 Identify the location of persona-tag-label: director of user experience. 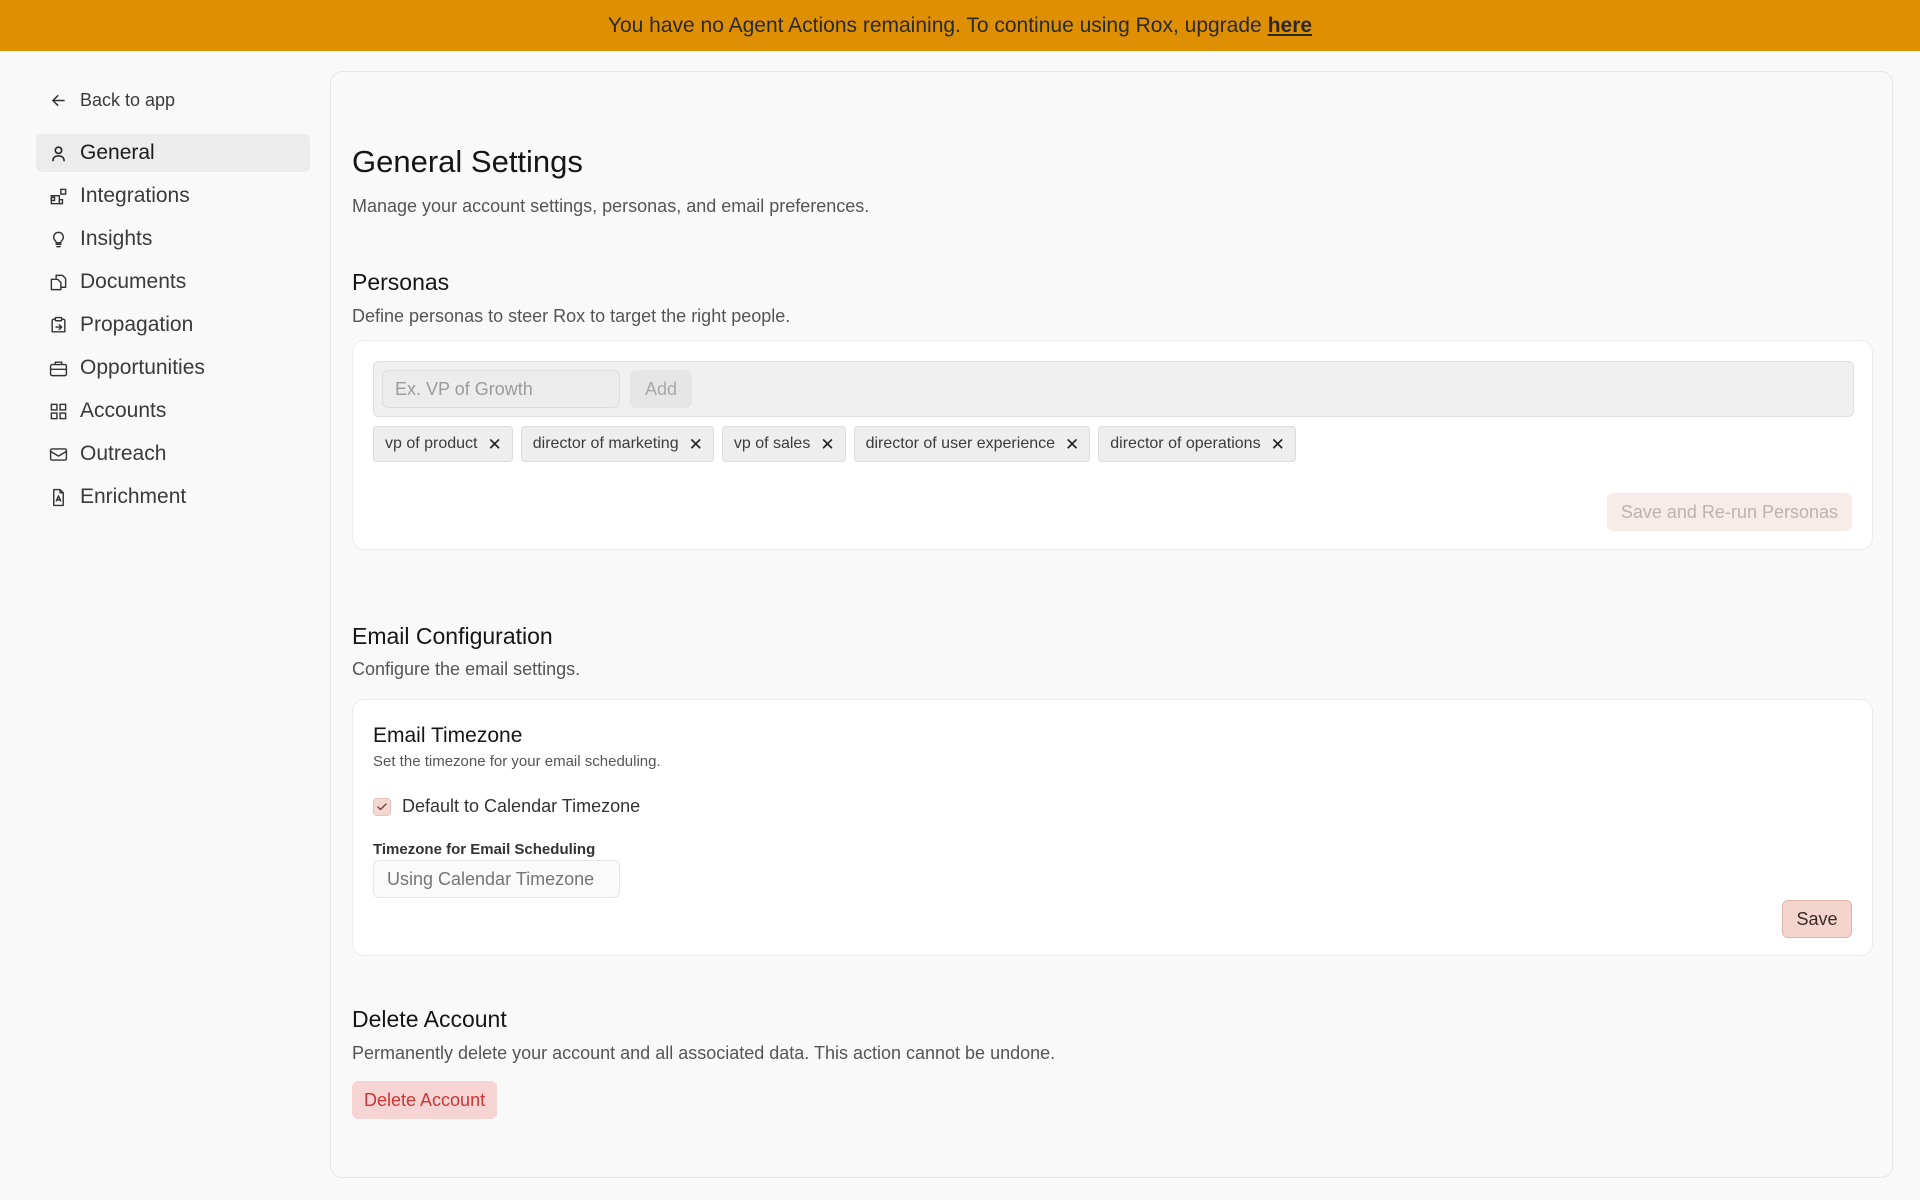
(960, 443).